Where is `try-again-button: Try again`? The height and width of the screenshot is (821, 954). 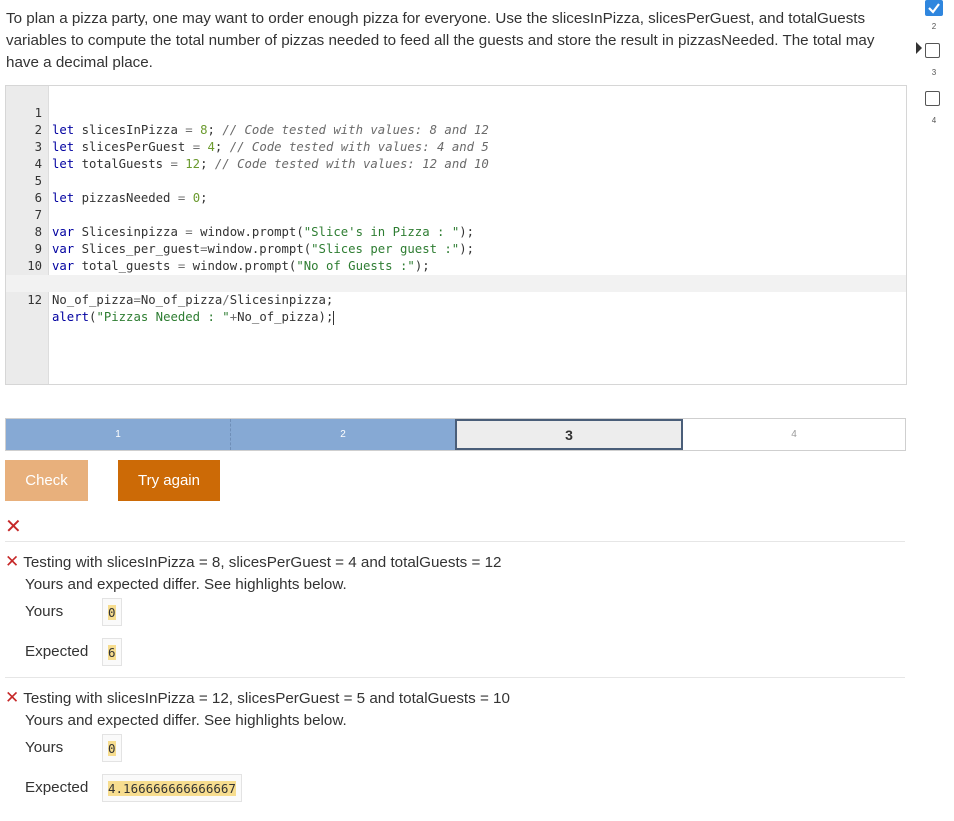 try-again-button: Try again is located at coordinates (169, 480).